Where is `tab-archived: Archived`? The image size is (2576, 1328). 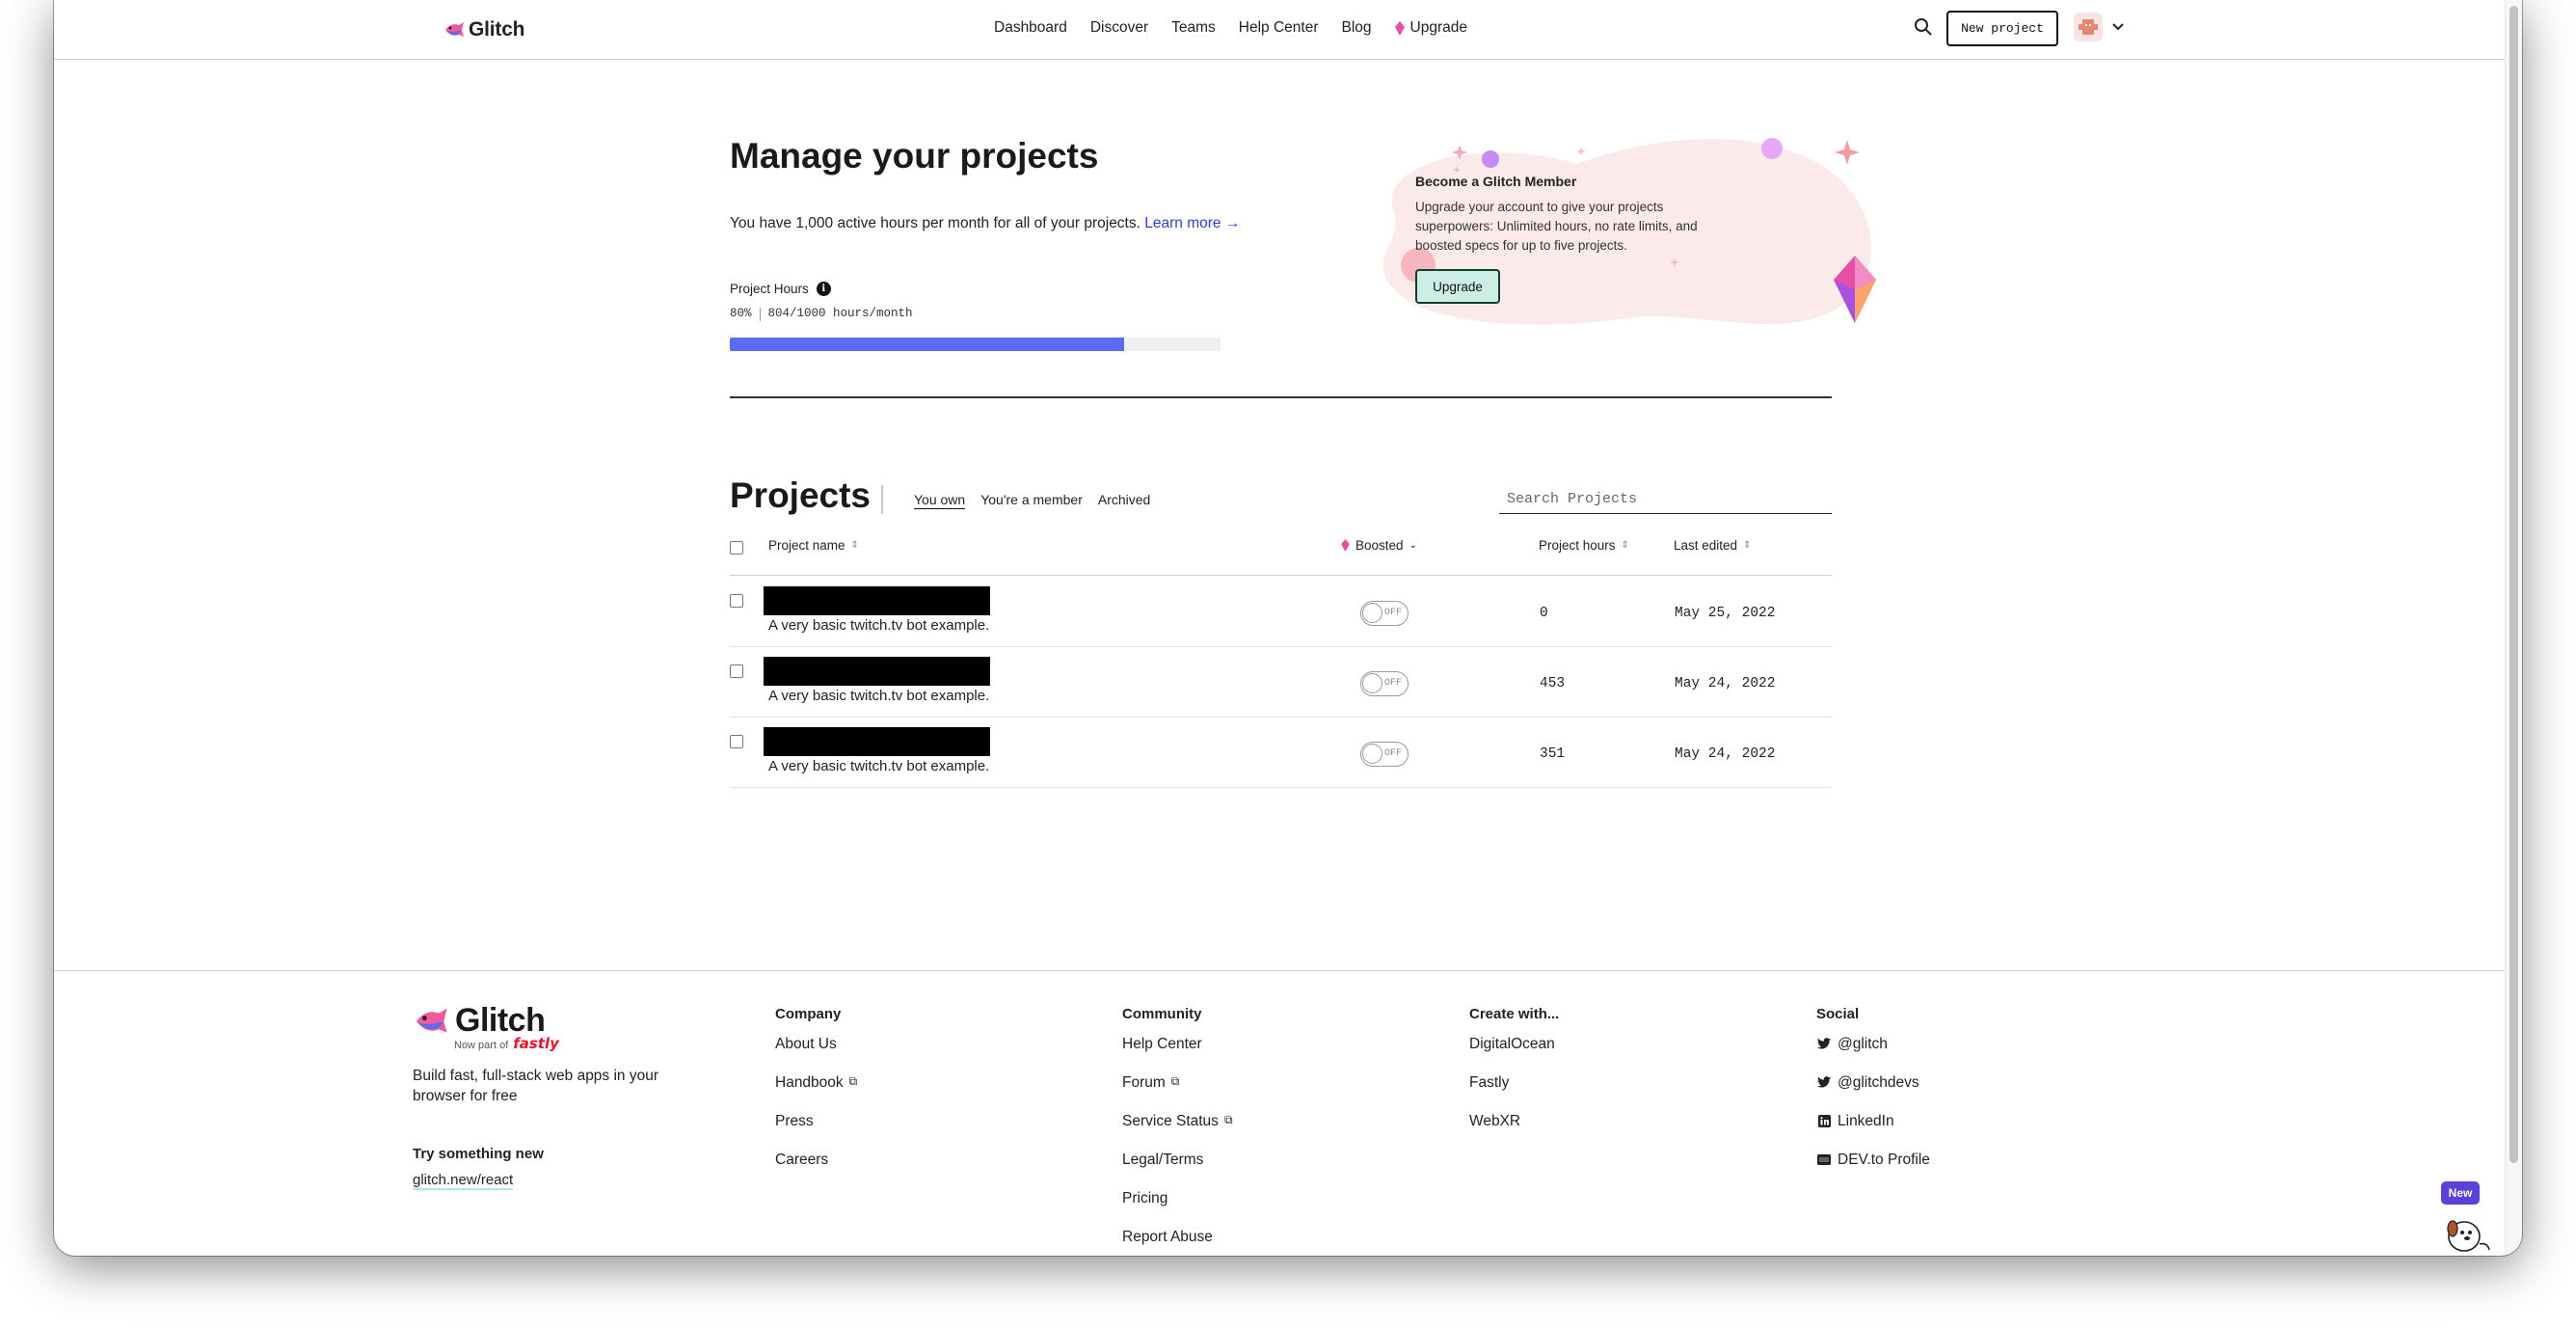
tab-archived: Archived is located at coordinates (1124, 500).